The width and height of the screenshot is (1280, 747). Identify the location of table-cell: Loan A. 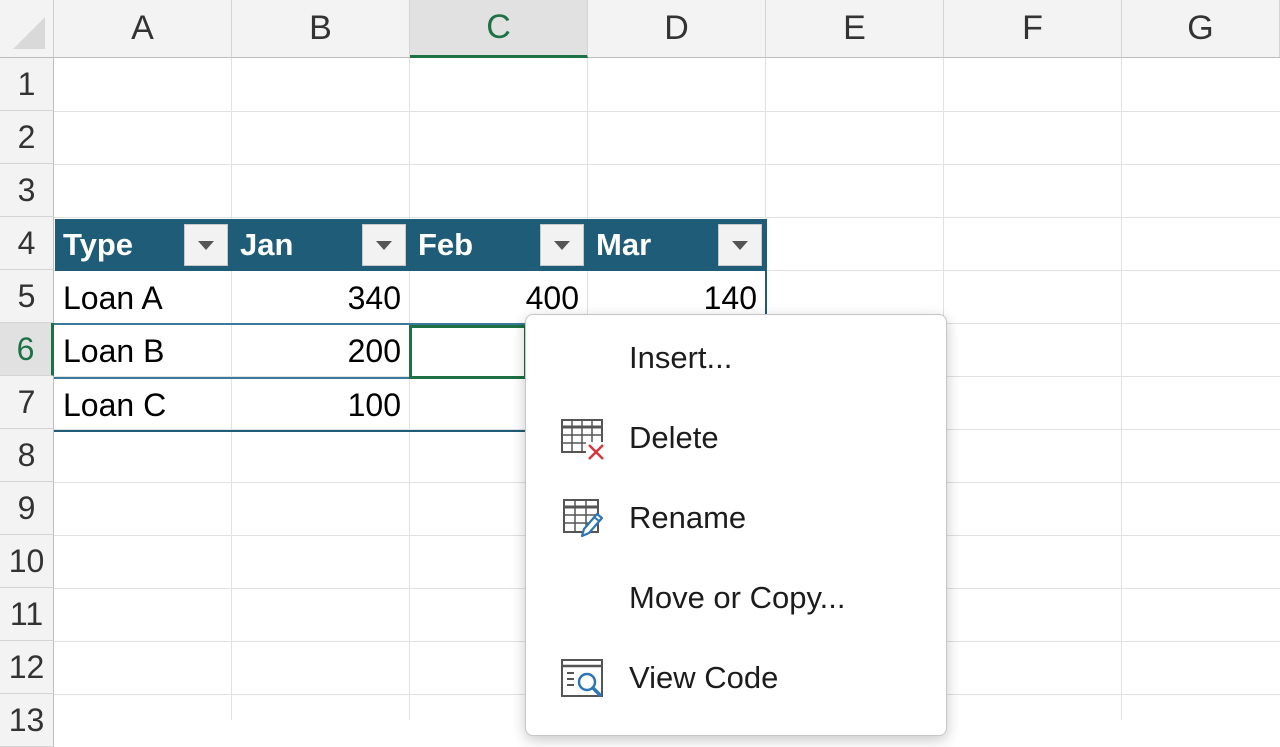
(143, 298).